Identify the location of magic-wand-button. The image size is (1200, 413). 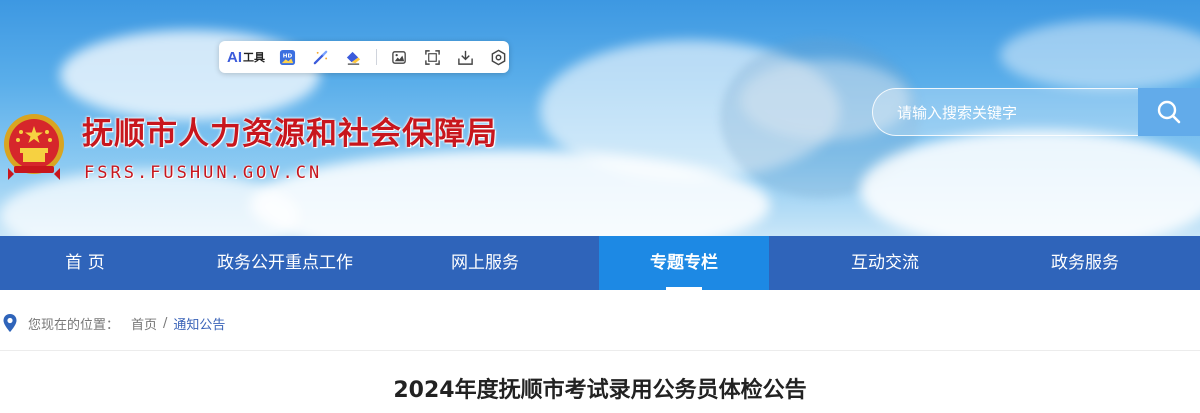
(320, 57).